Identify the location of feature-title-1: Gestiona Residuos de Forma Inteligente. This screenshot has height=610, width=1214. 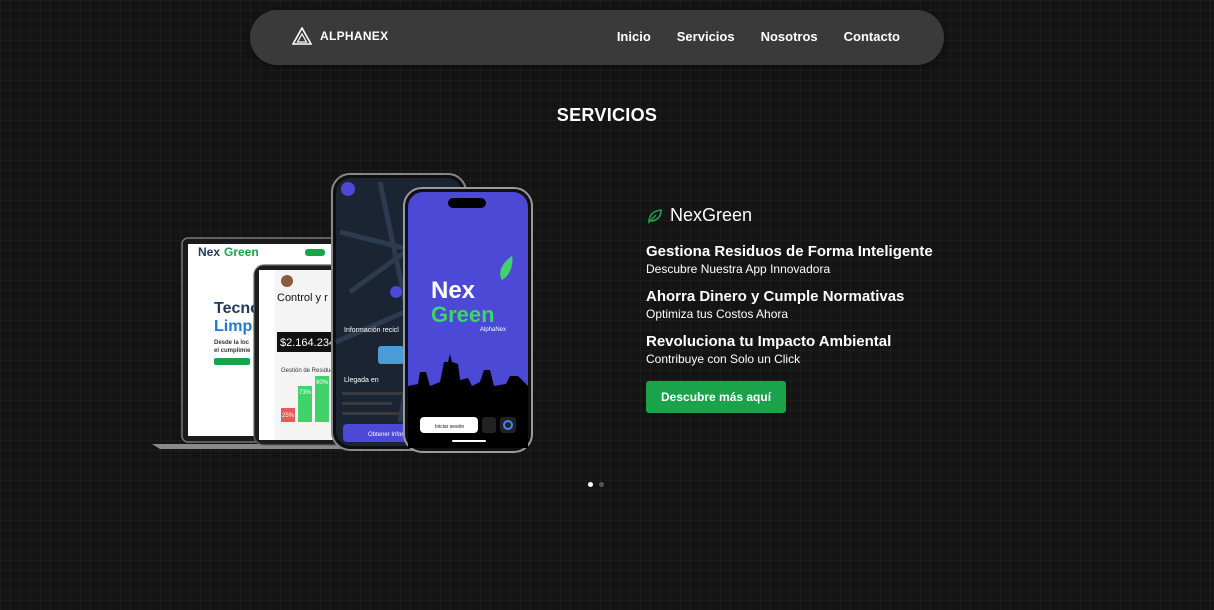
(789, 251).